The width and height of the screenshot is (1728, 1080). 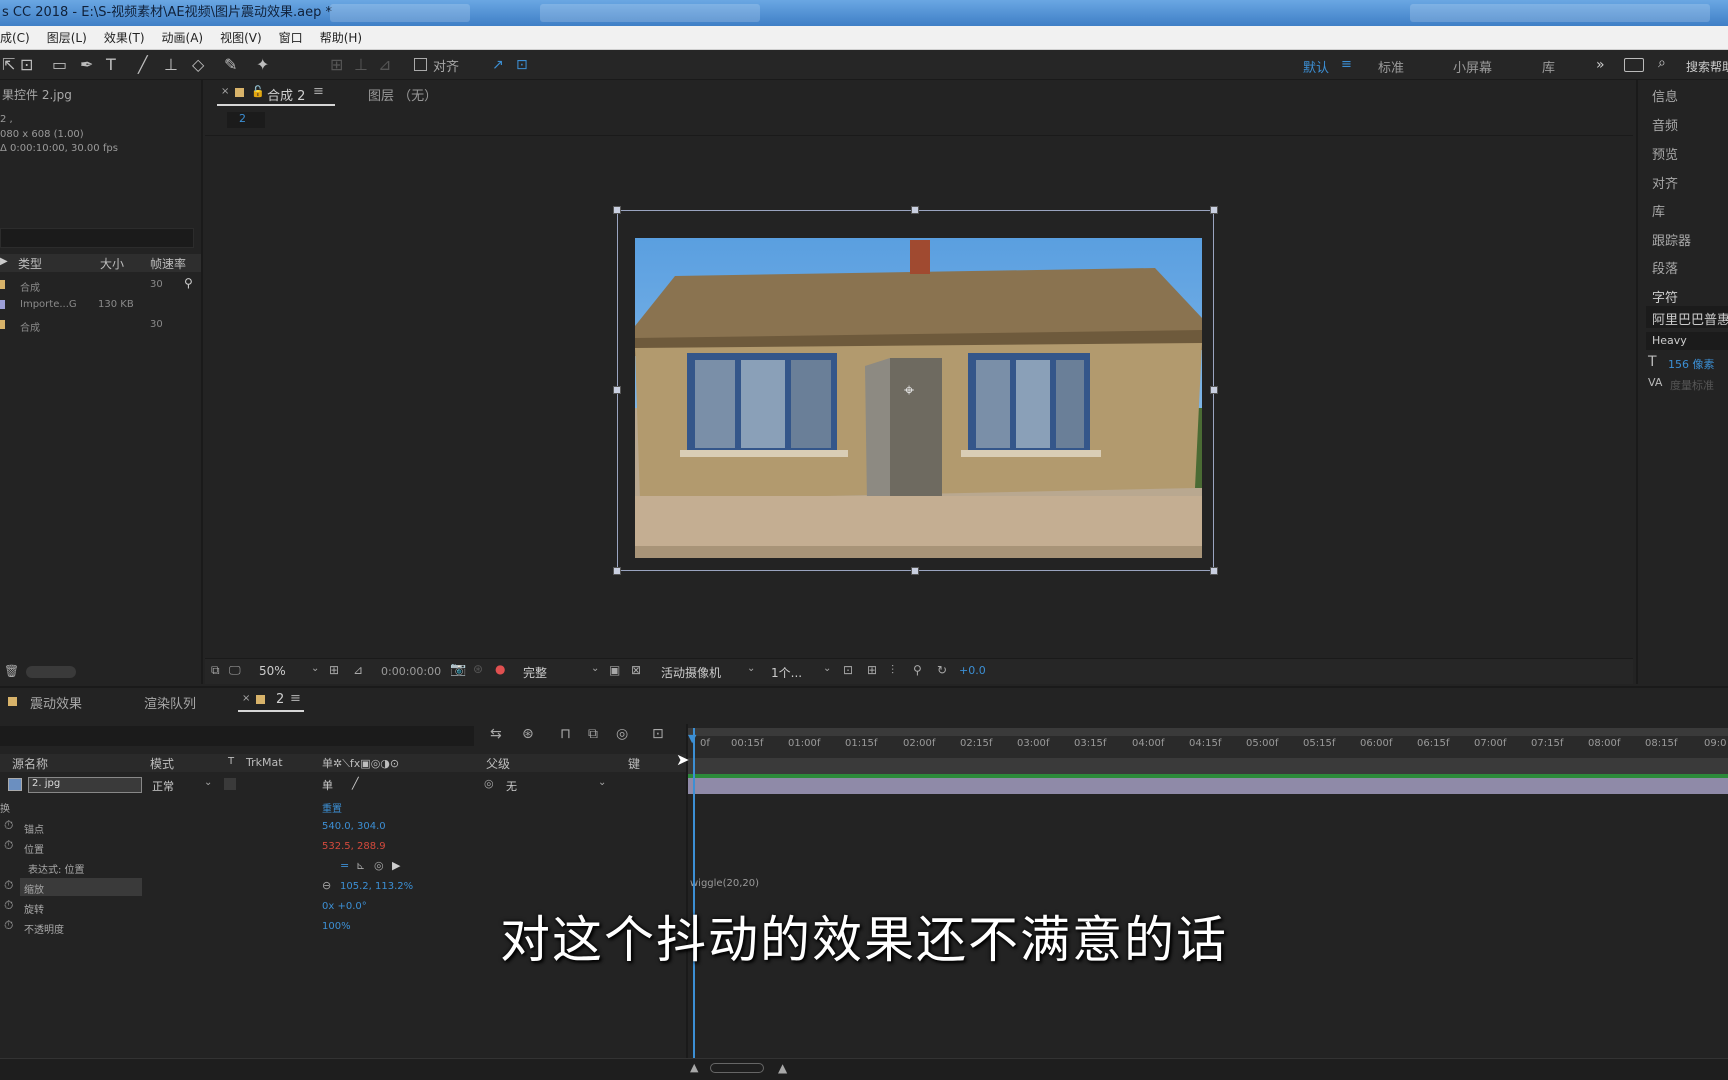 I want to click on trash-icon: 🗑, so click(x=11, y=671).